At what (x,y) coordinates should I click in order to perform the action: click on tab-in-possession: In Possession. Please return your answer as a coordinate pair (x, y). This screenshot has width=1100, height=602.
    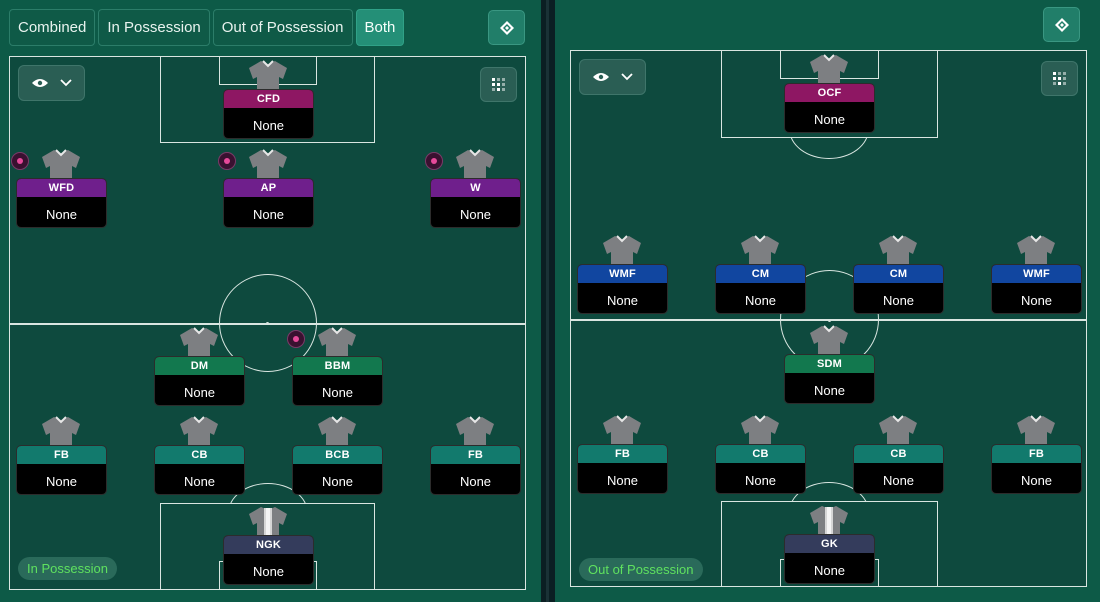
    Looking at the image, I should click on (154, 27).